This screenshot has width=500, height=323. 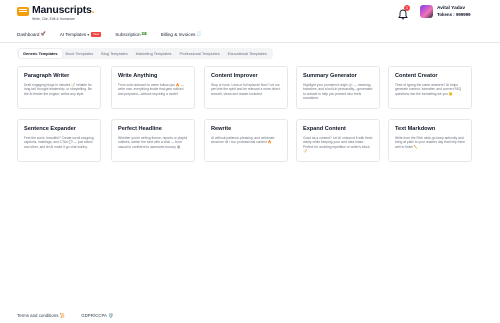 I want to click on user-menu: Avital Yadav Tokens : 999999, so click(x=445, y=11).